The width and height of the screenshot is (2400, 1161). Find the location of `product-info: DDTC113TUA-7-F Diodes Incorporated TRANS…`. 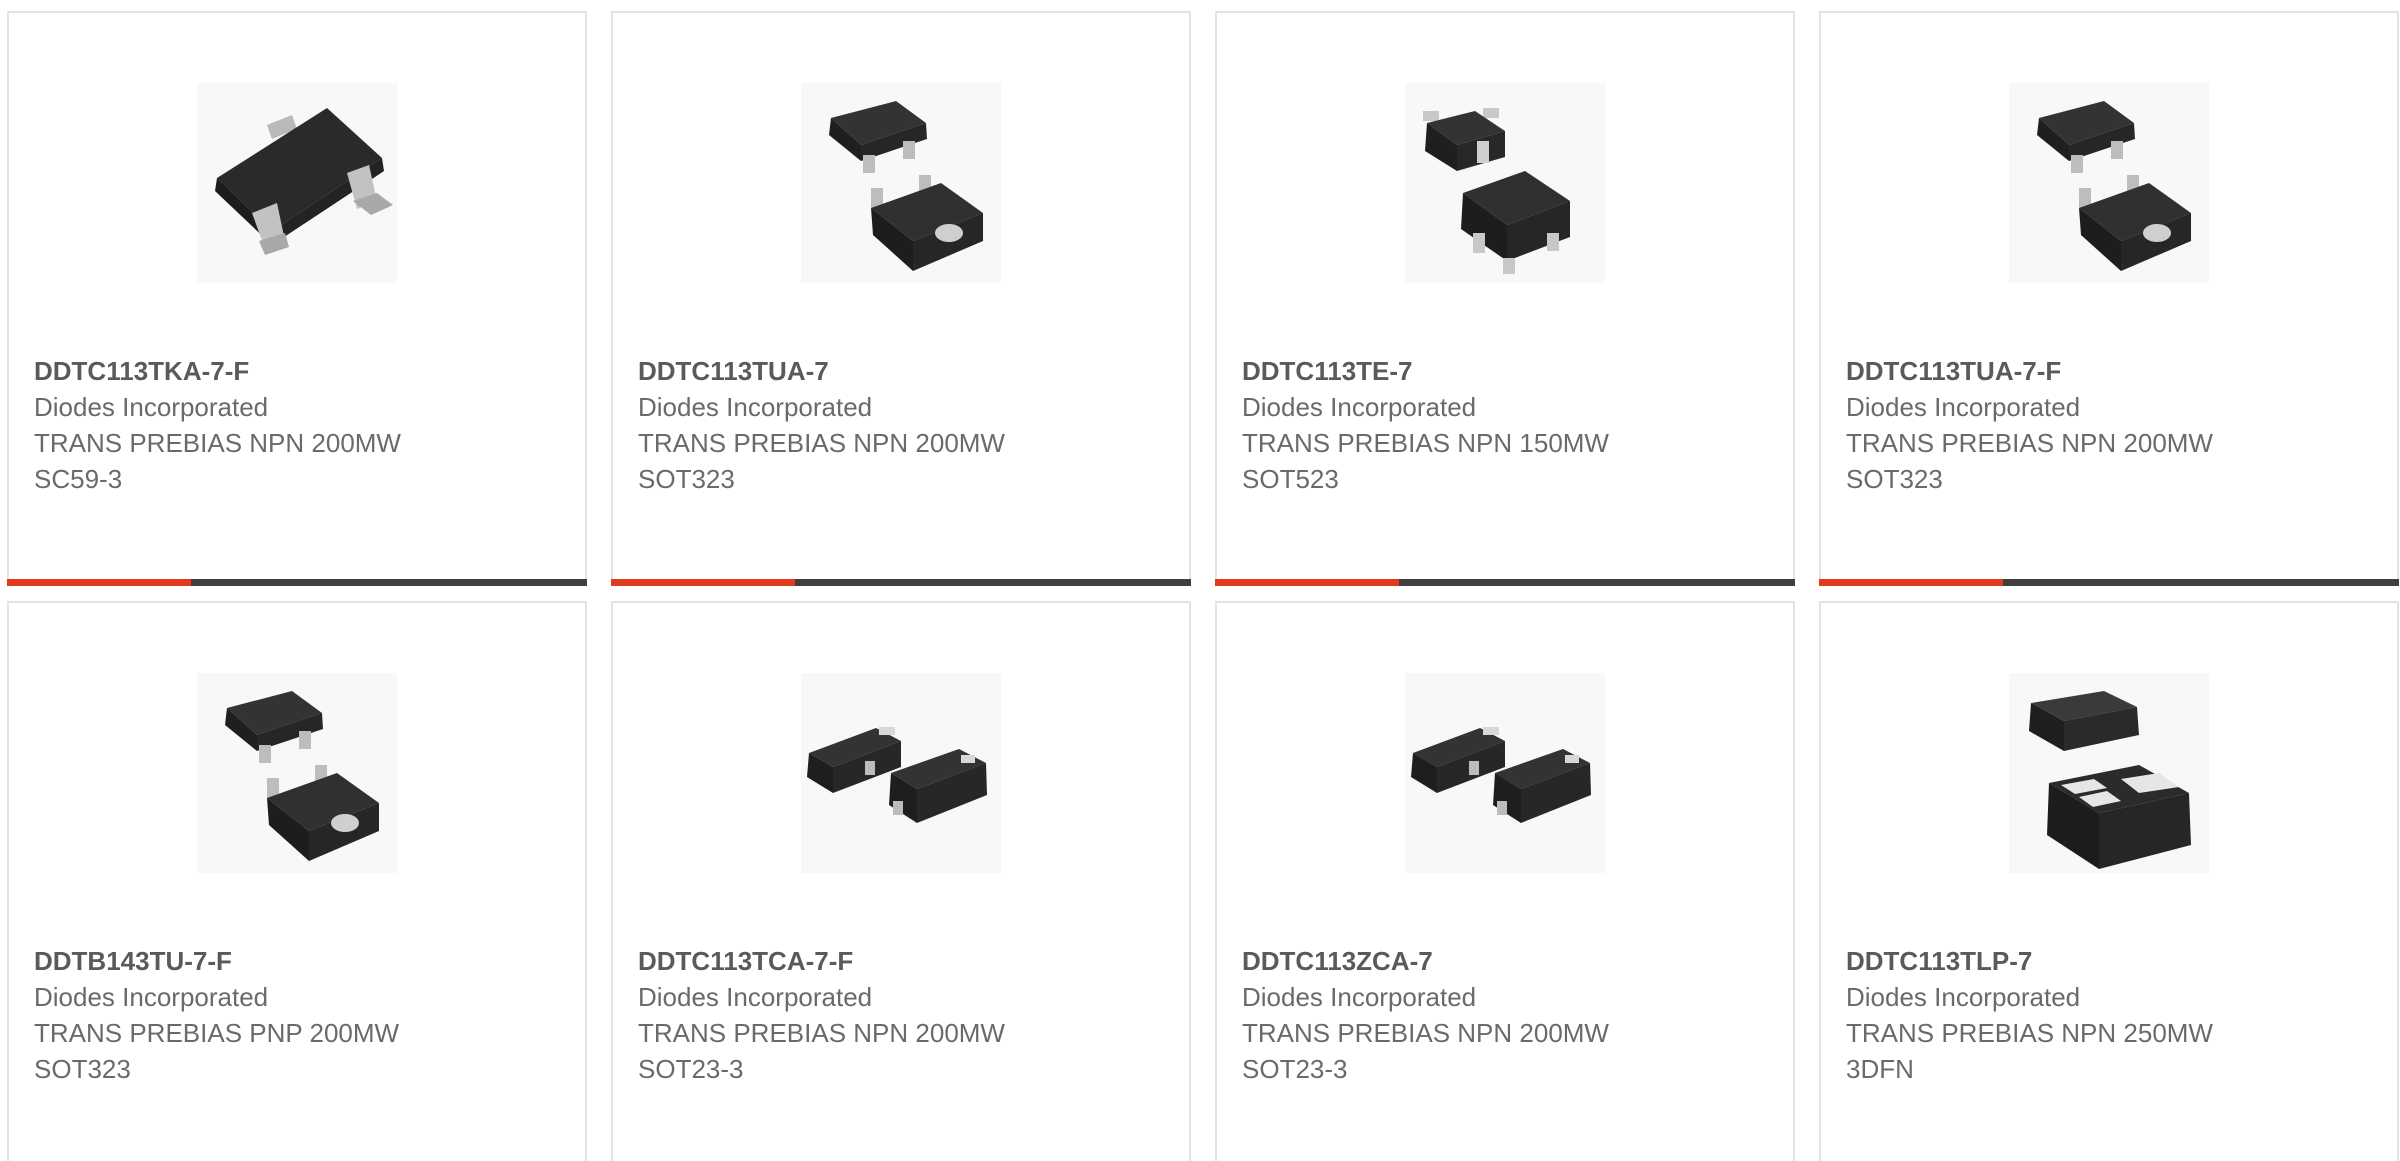

product-info: DDTC113TUA-7-F Diodes Incorporated TRANS… is located at coordinates (2111, 425).